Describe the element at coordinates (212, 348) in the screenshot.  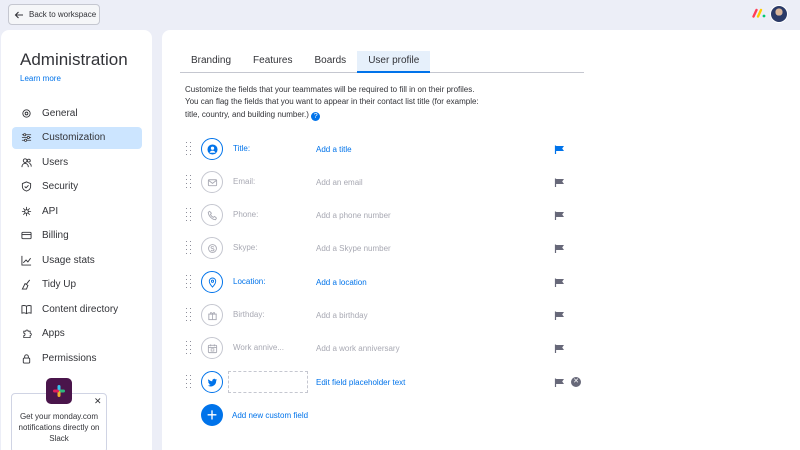
I see `calendar-icon` at that location.